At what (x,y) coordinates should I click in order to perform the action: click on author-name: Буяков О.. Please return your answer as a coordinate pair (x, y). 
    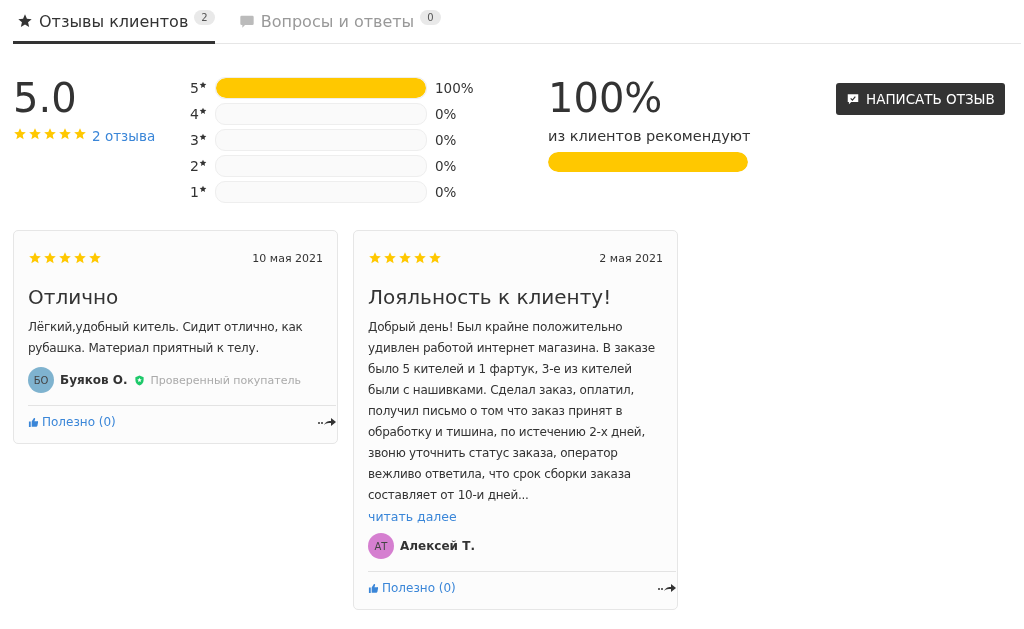
    Looking at the image, I should click on (94, 380).